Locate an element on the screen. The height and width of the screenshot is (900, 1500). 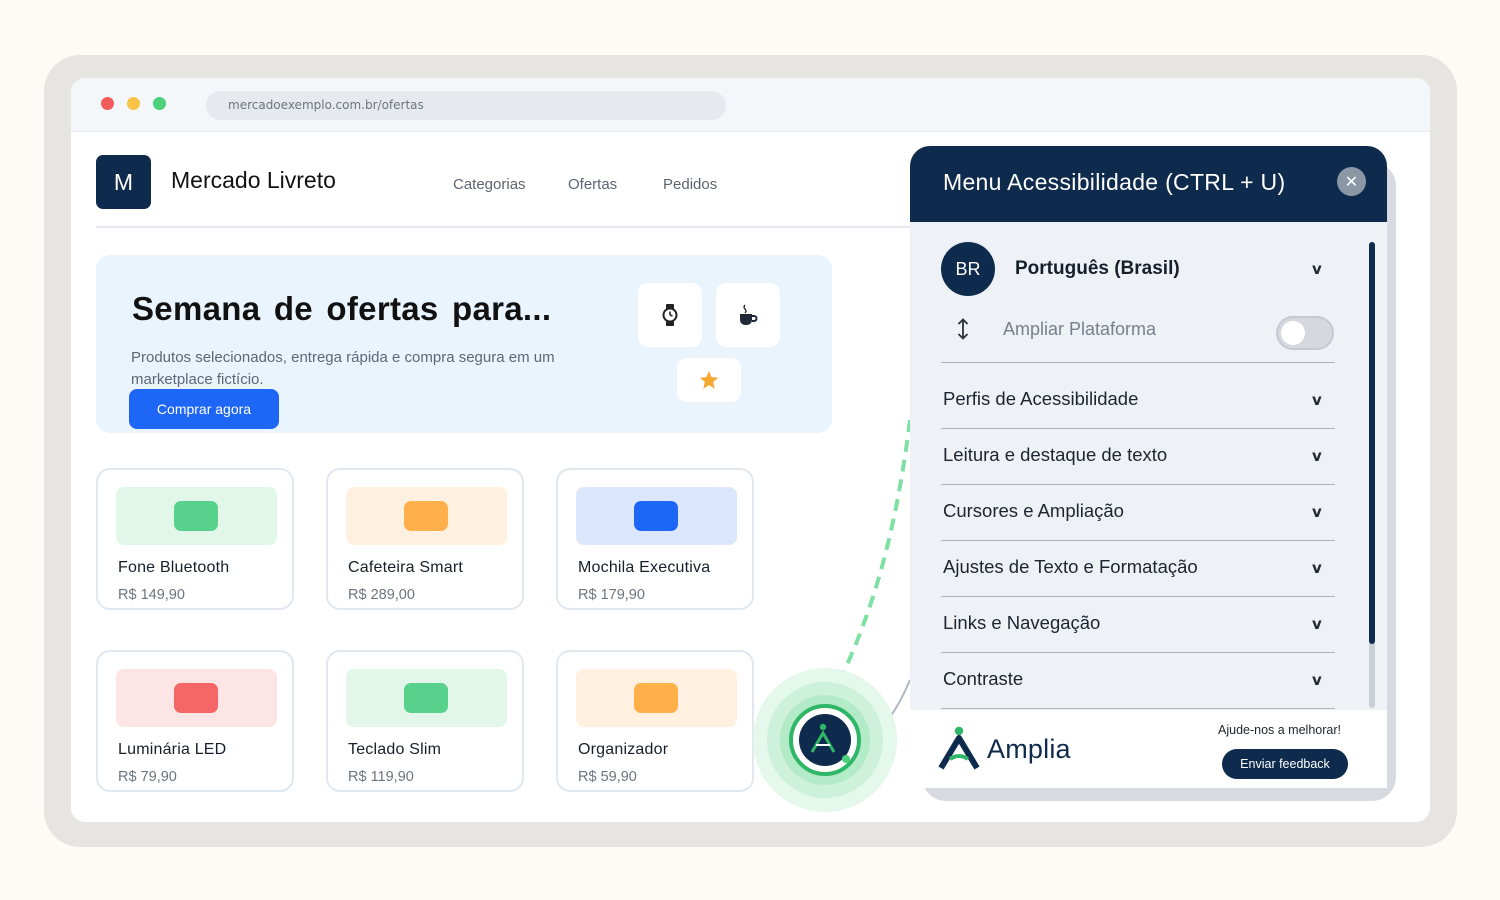
vertical-resize-icon is located at coordinates (963, 329).